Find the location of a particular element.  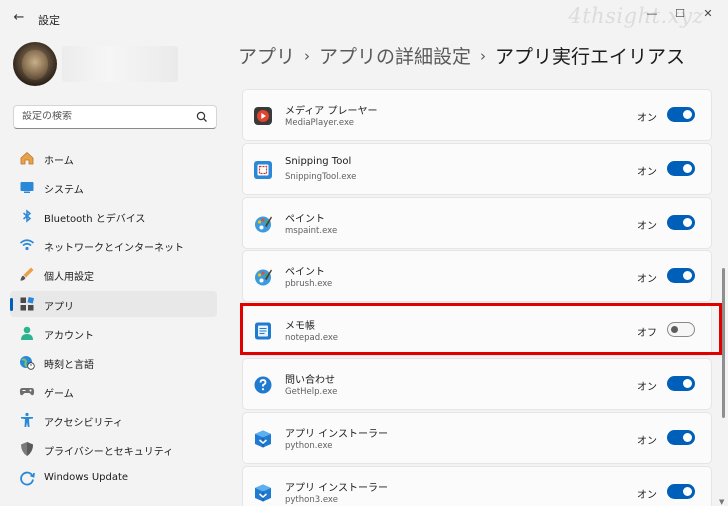

sidebar-item-label: ゲーム is located at coordinates (59, 394).